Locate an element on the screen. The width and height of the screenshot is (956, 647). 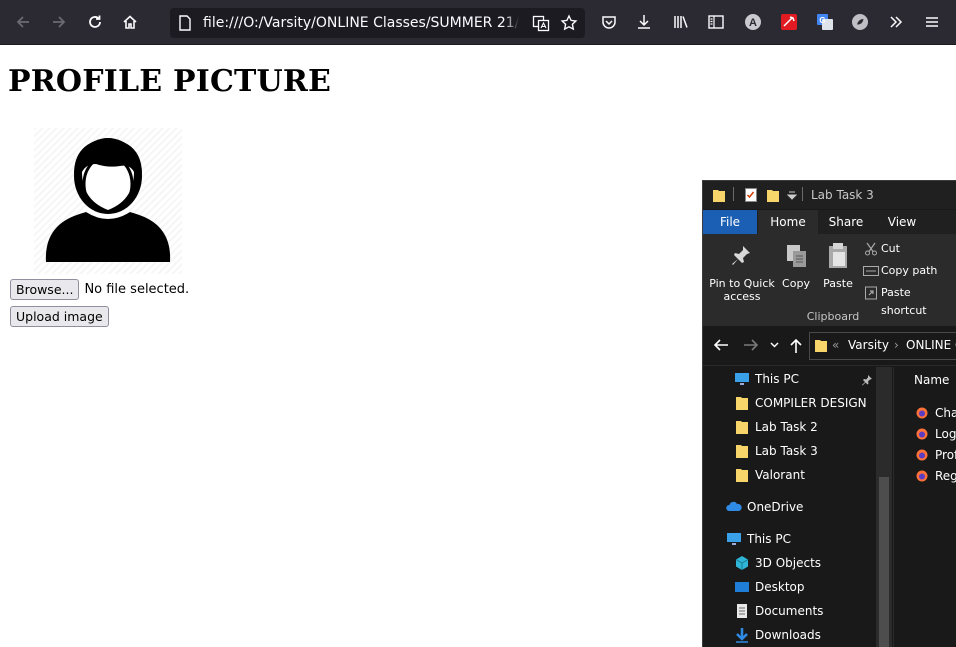
copy-path-button: Copy path is located at coordinates (909, 271).